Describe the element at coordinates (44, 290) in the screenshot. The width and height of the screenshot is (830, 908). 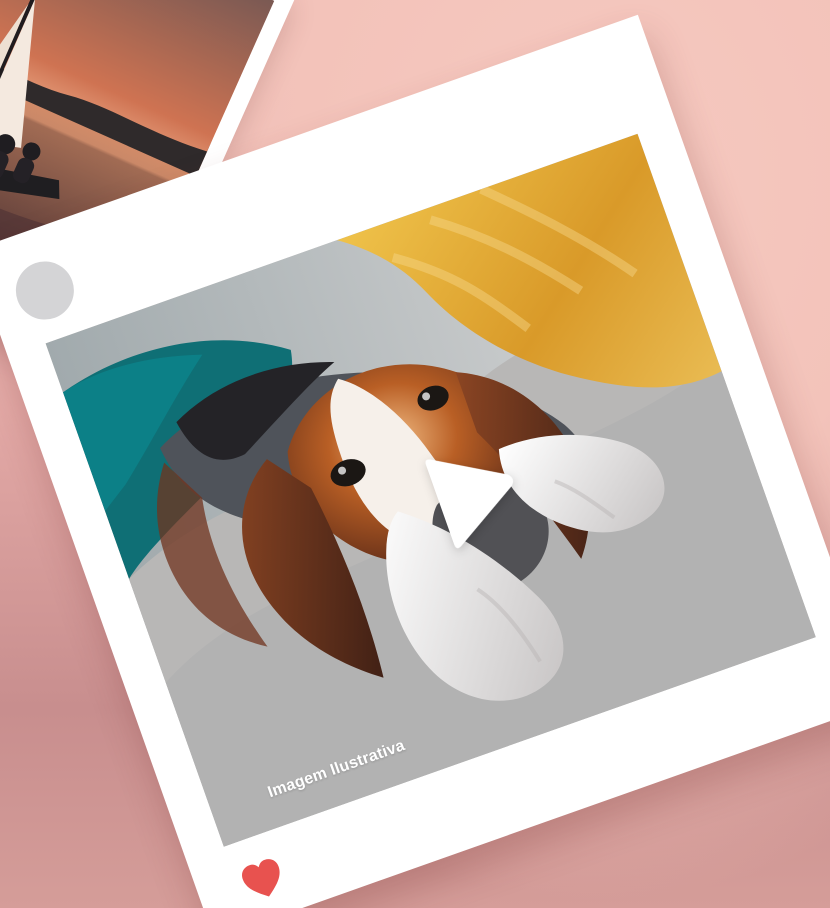
I see `profile-avatar` at that location.